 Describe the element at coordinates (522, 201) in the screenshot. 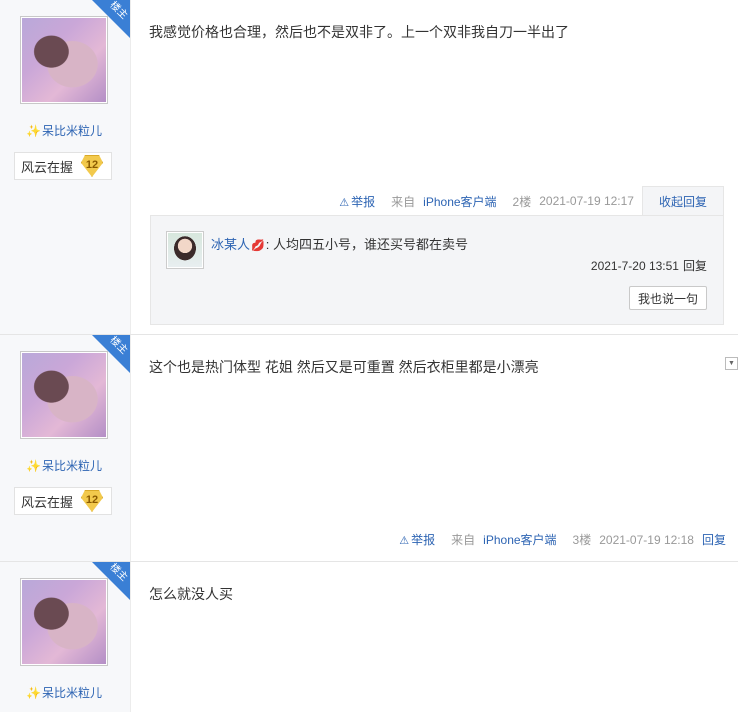

I see `floor-number: 2楼` at that location.